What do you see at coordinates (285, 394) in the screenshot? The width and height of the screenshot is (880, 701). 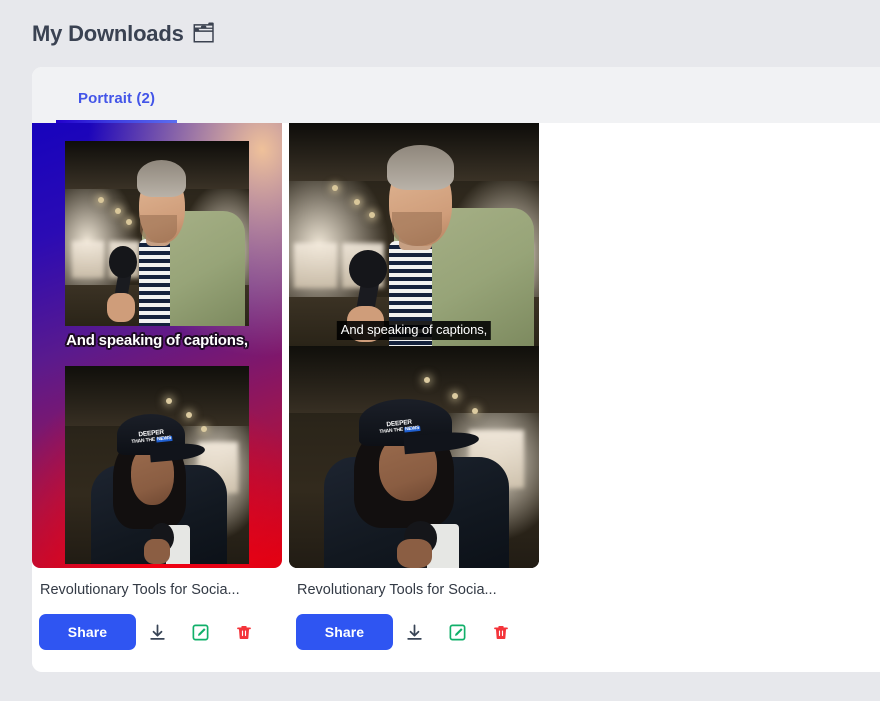 I see `card-divider` at bounding box center [285, 394].